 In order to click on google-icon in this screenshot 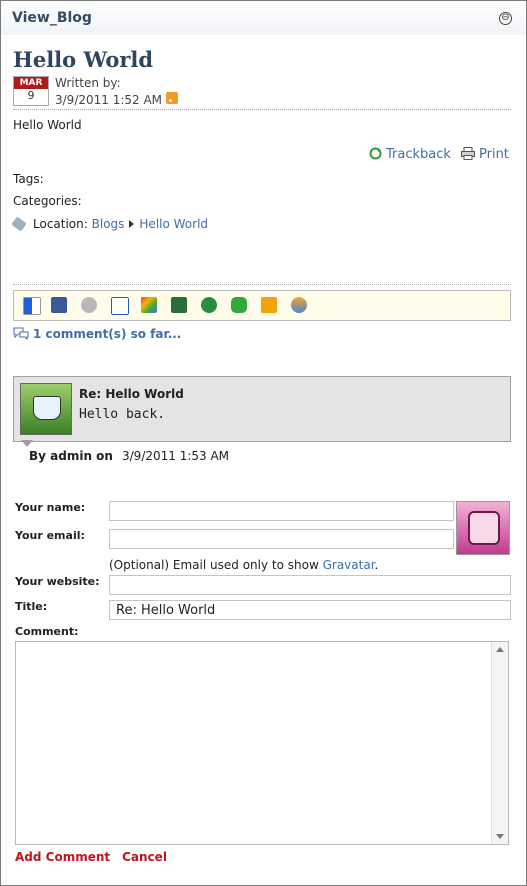, I will do `click(120, 306)`.